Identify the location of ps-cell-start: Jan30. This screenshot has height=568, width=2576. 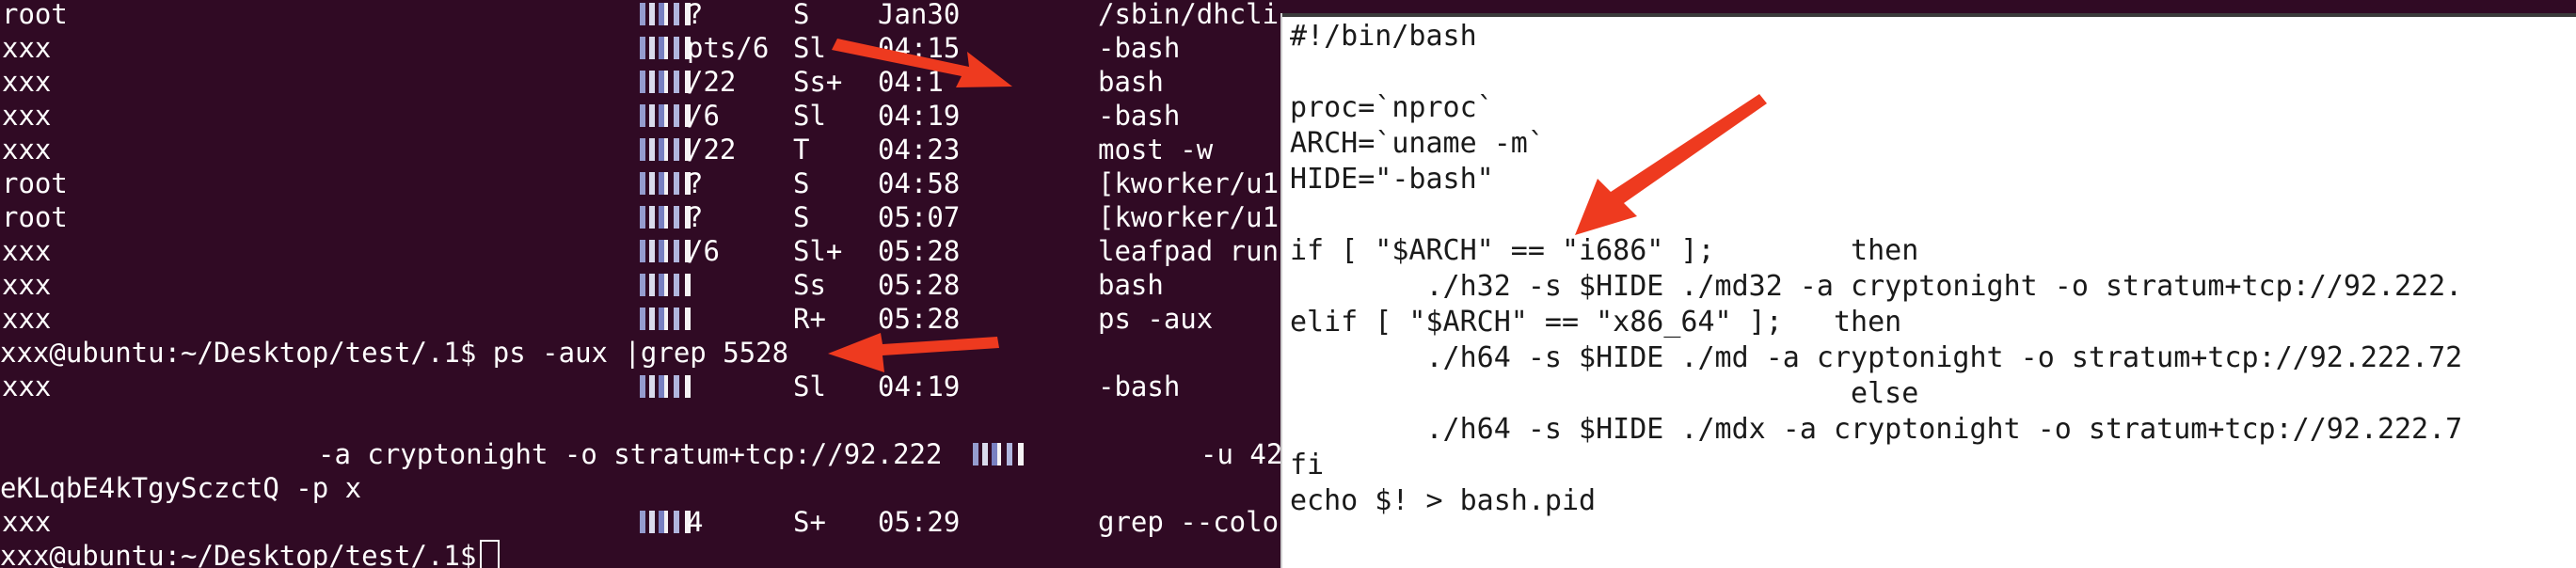
(919, 15).